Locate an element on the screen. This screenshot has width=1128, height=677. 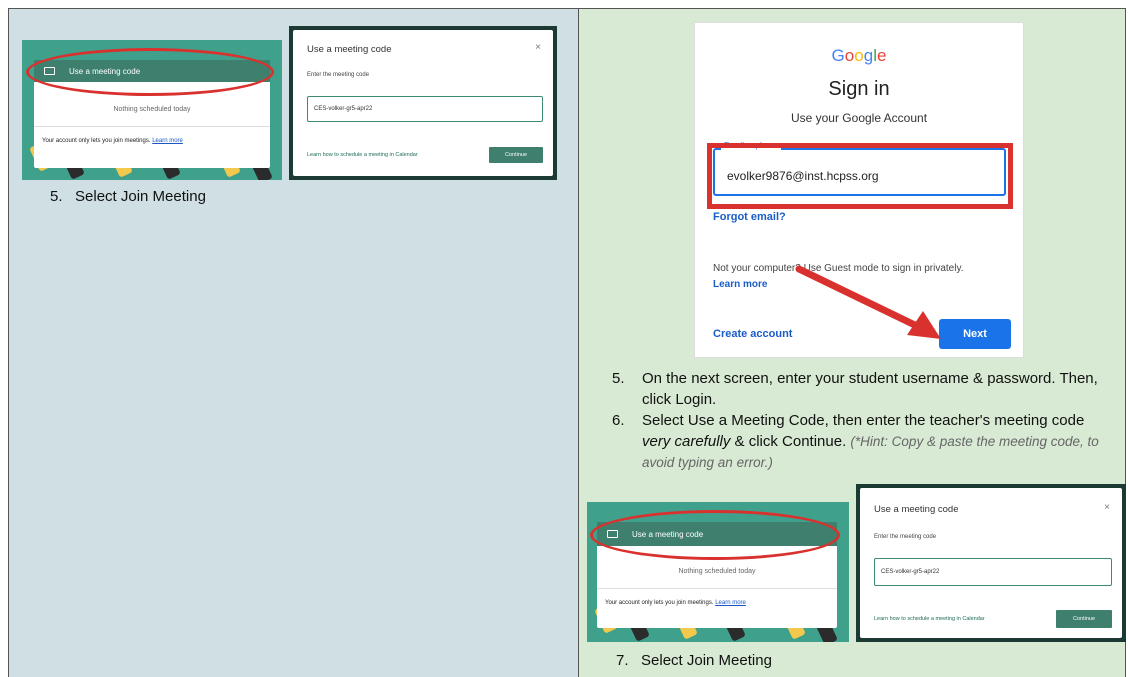
google-logo-letter: g is located at coordinates (868, 55).